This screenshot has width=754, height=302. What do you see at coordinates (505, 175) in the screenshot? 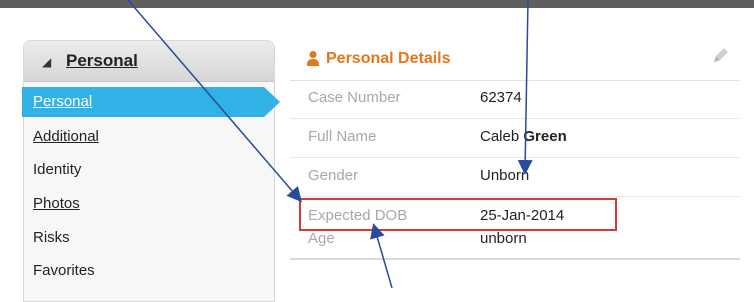
I see `field-value: Unborn` at bounding box center [505, 175].